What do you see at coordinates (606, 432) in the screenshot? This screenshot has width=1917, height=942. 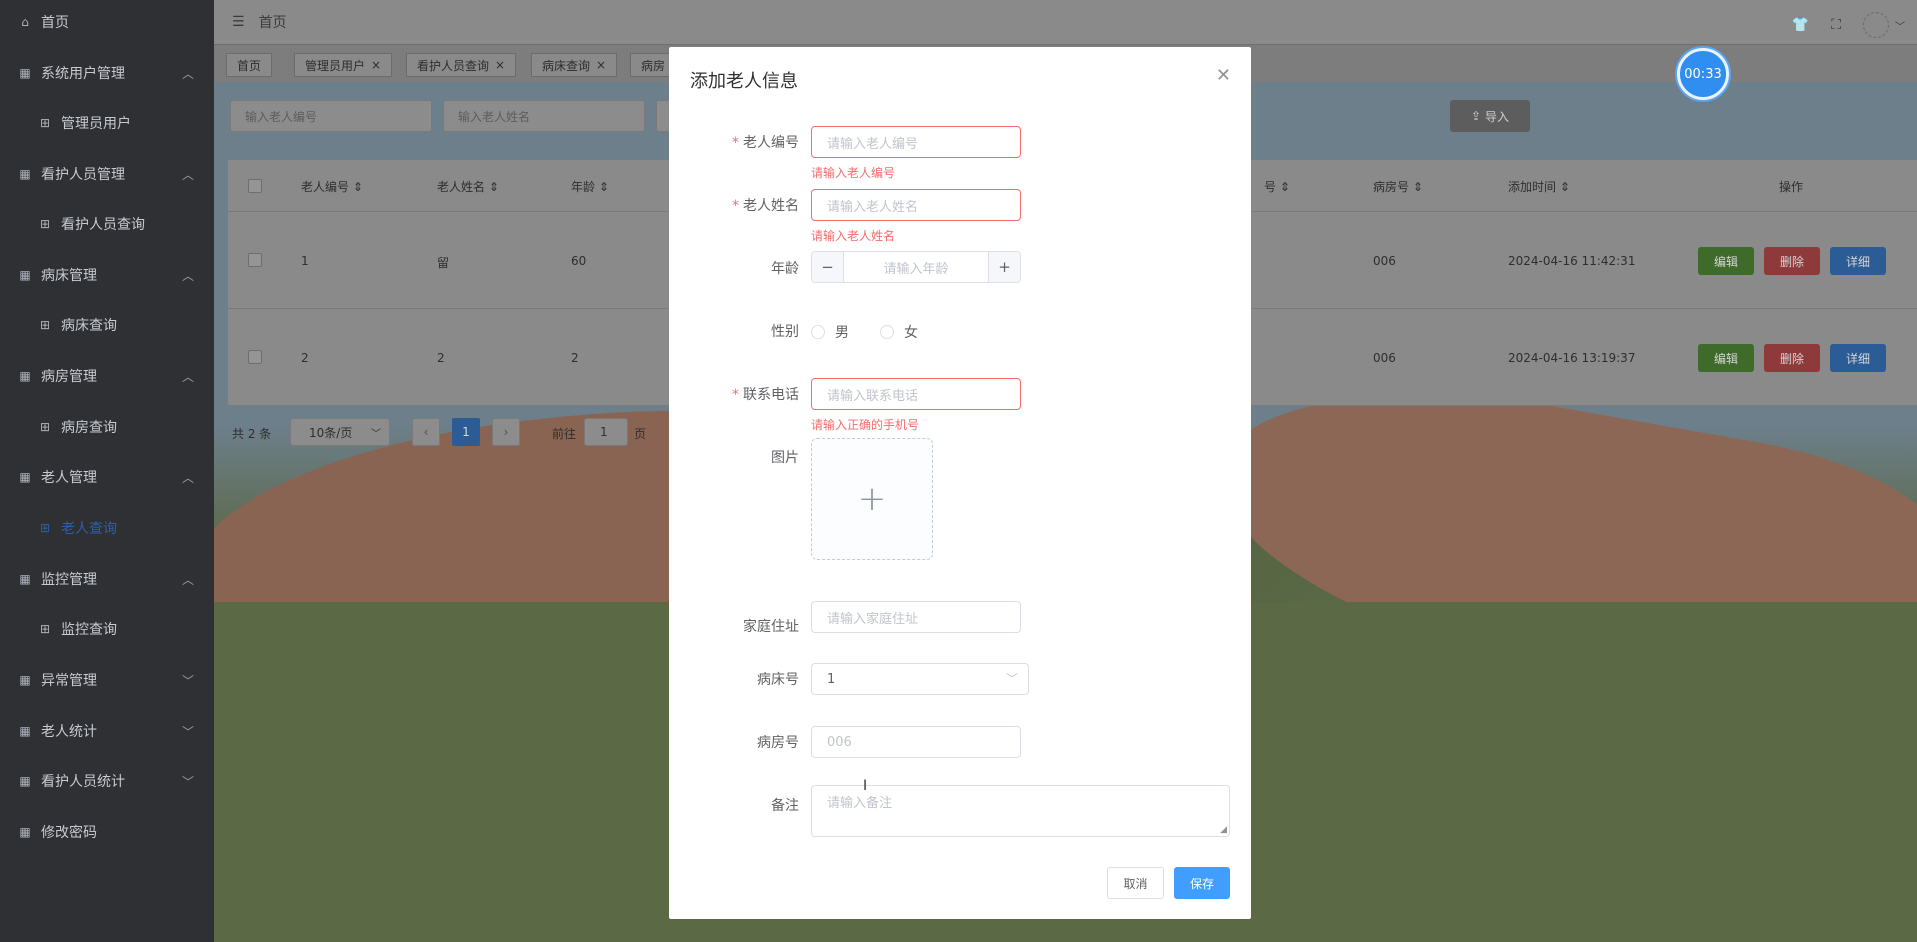 I see `goto-page-input: 1` at bounding box center [606, 432].